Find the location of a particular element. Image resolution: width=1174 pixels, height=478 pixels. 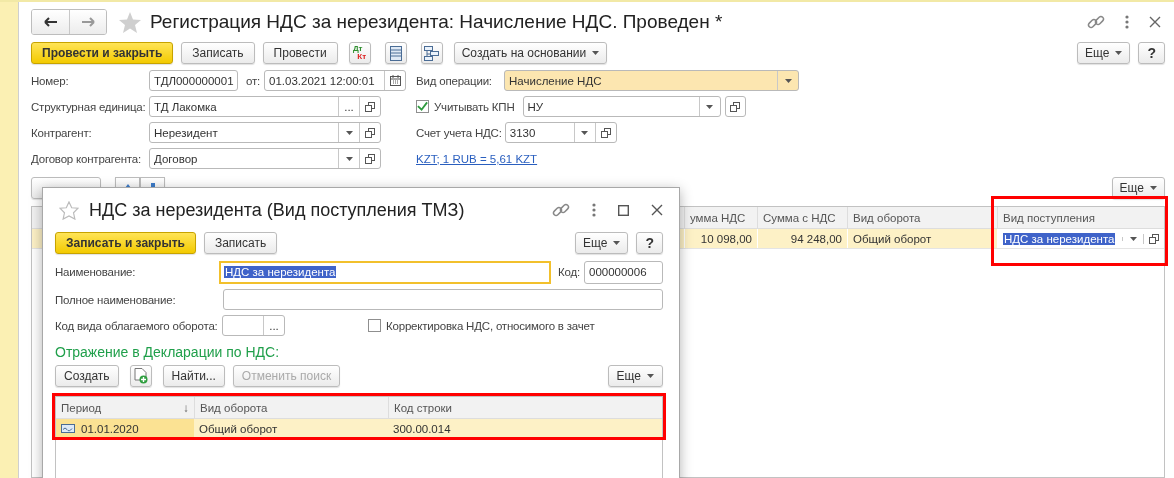

full-name-label: Полное наименование: is located at coordinates (116, 299).